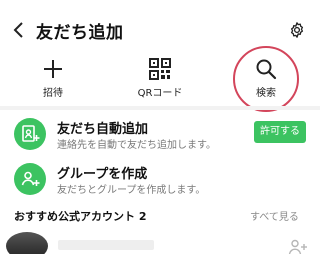 This screenshot has width=320, height=254. Describe the element at coordinates (274, 215) in the screenshot. I see `see-all-link: すべて見る` at that location.